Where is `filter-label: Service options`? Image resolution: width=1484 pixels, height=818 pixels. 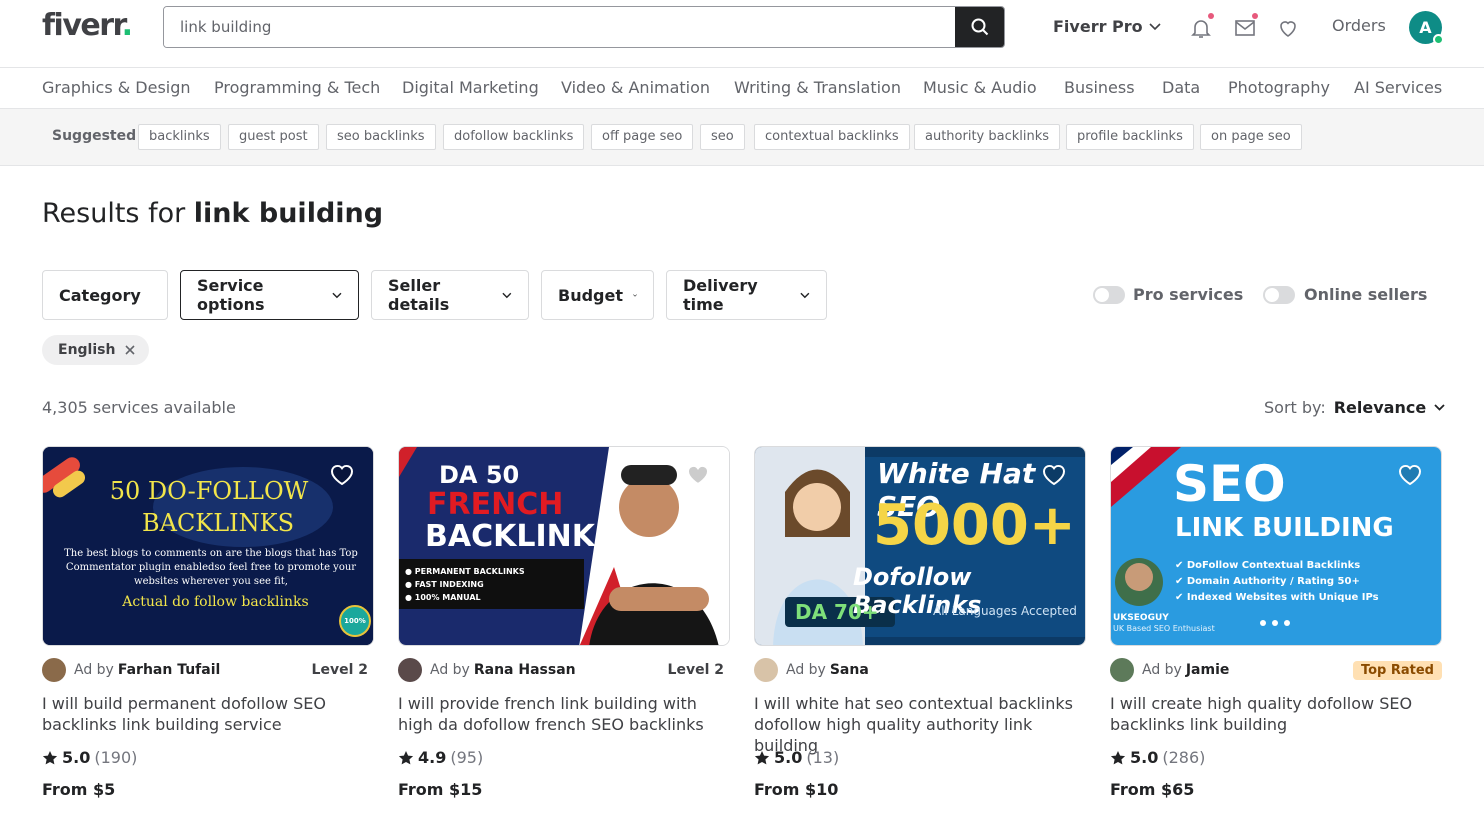 filter-label: Service options is located at coordinates (231, 295).